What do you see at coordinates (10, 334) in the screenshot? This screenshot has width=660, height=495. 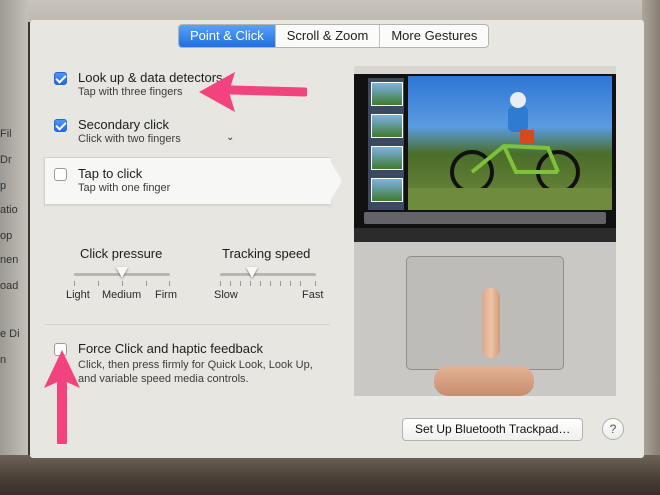 I see `background-label: e Di` at bounding box center [10, 334].